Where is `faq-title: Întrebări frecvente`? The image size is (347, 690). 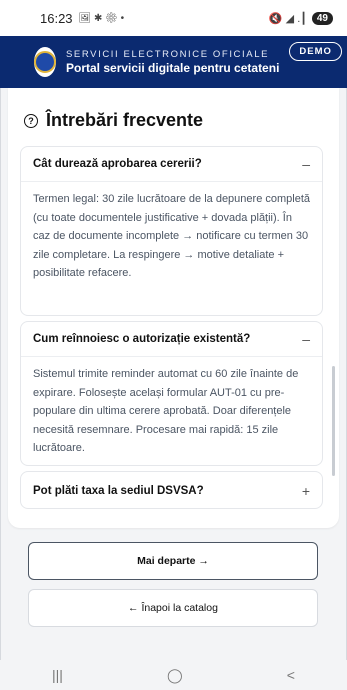
faq-title: Întrebări frecvente is located at coordinates (125, 120).